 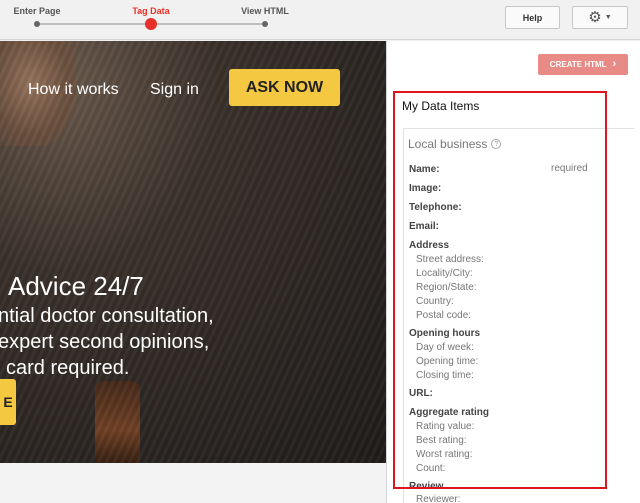 I want to click on nav-sign-in: Sign in, so click(x=174, y=90).